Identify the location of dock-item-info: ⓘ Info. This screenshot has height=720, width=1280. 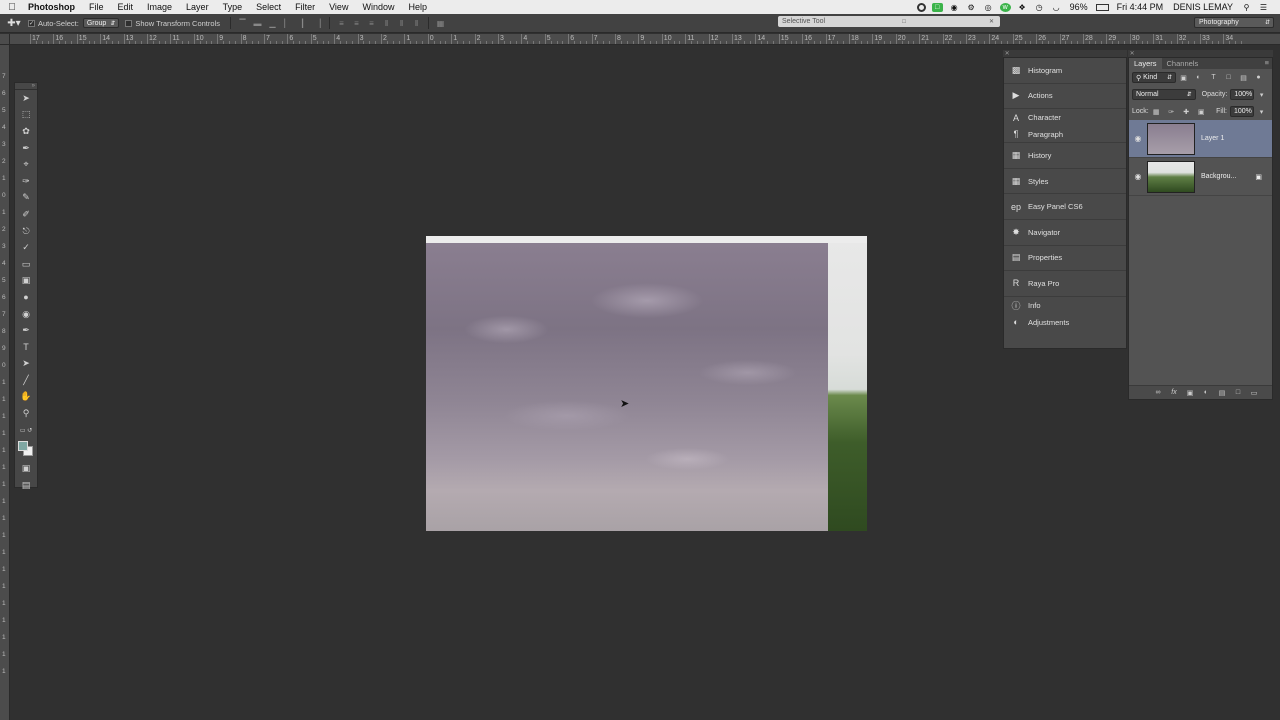
(1065, 305).